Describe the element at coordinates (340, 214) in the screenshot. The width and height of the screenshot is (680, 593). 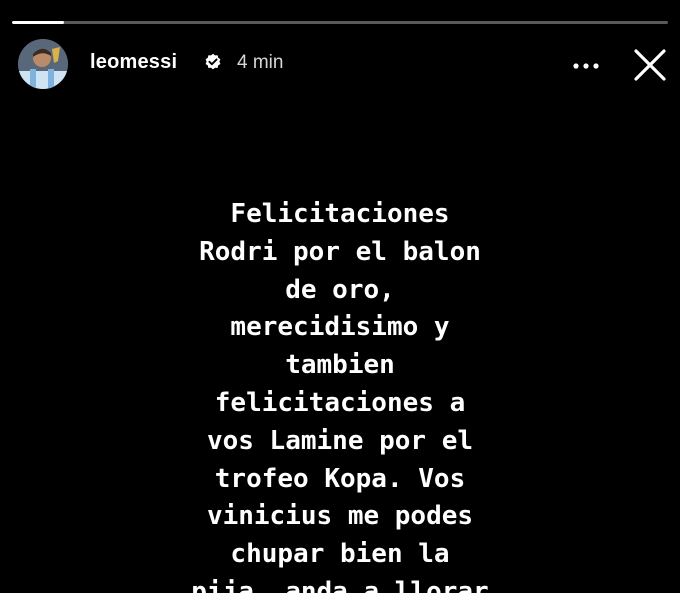
I see `caption-line: Felicitaciones` at that location.